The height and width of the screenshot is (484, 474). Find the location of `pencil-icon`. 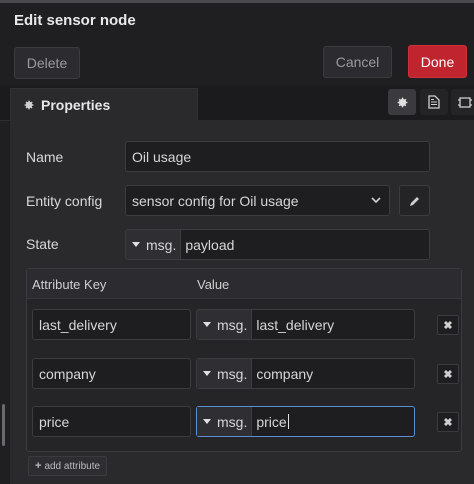

pencil-icon is located at coordinates (414, 201).